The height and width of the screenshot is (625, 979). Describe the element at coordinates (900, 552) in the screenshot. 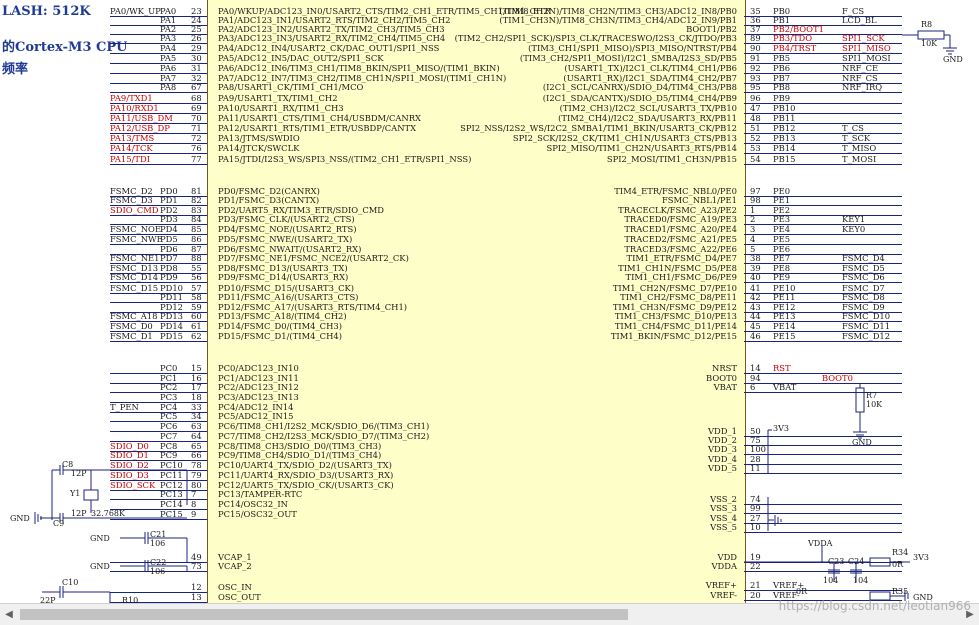

I see `r34-label: R34` at that location.